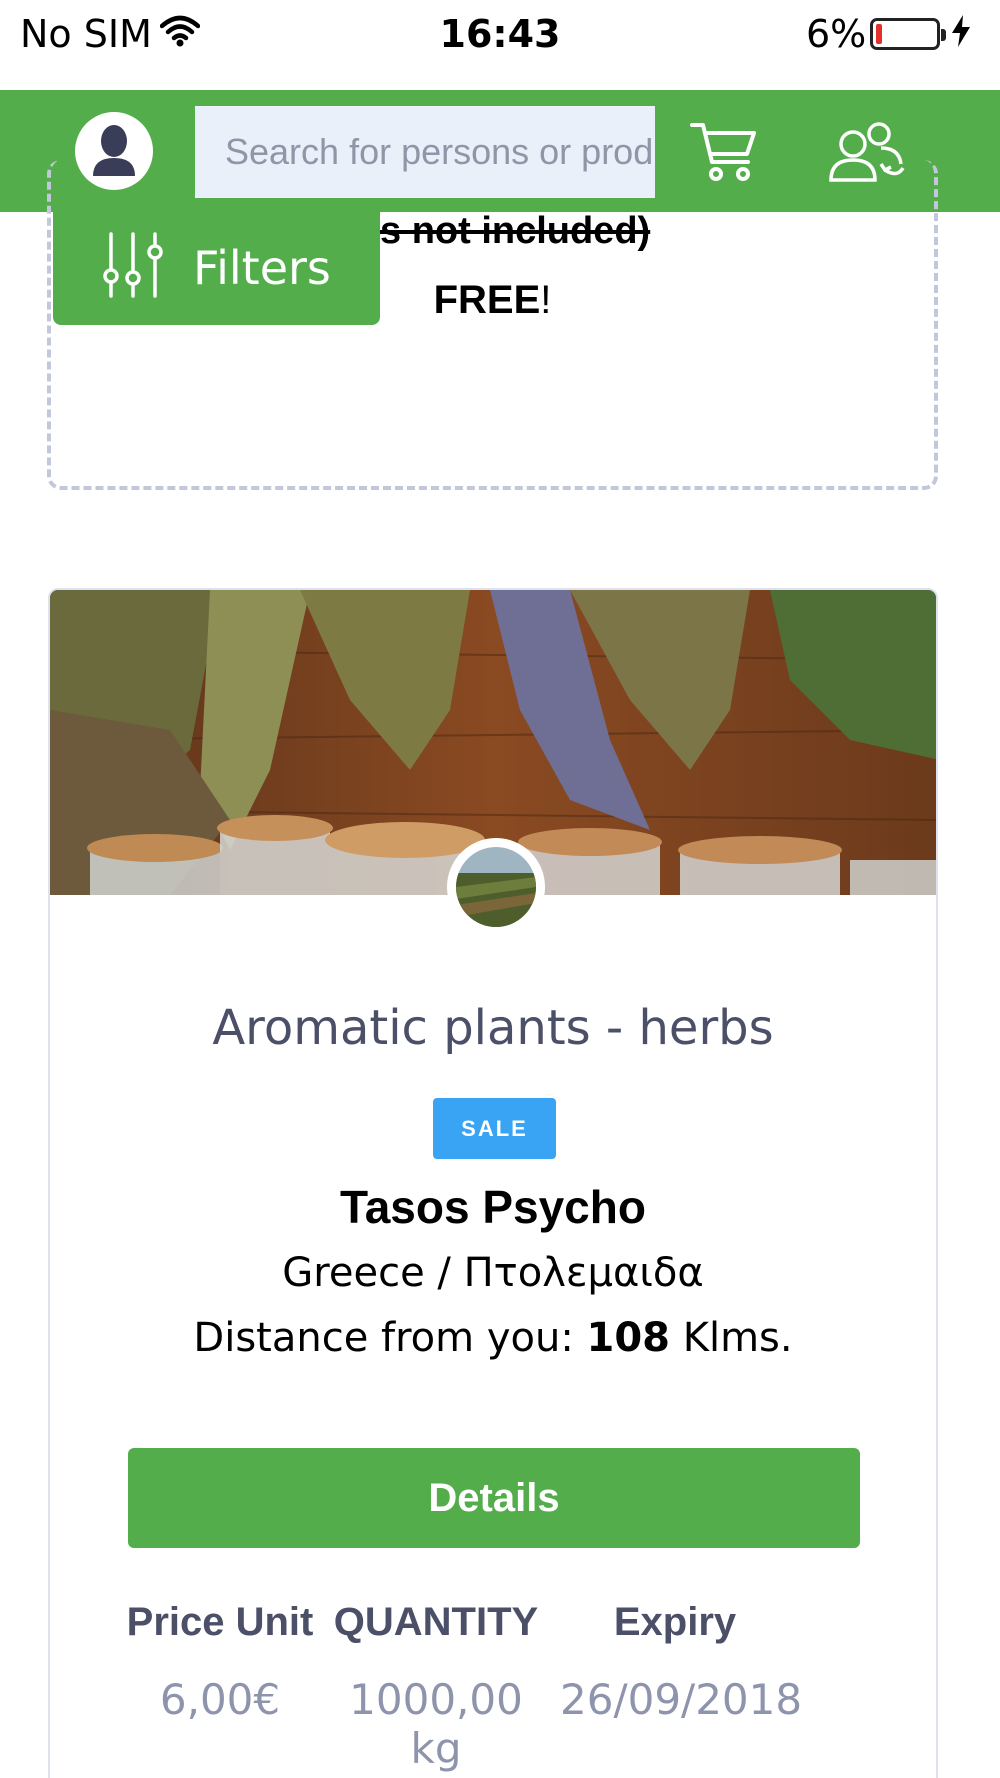 This screenshot has height=1778, width=1000. What do you see at coordinates (220, 1699) in the screenshot?
I see `price-unit-value: 6,00€` at bounding box center [220, 1699].